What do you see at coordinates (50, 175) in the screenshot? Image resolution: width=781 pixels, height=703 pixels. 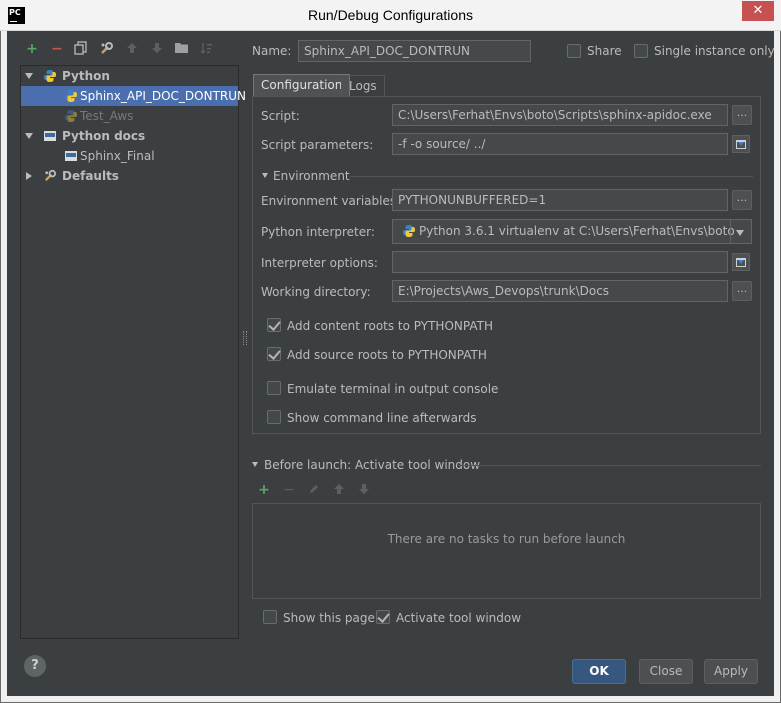 I see `wrench-icon` at bounding box center [50, 175].